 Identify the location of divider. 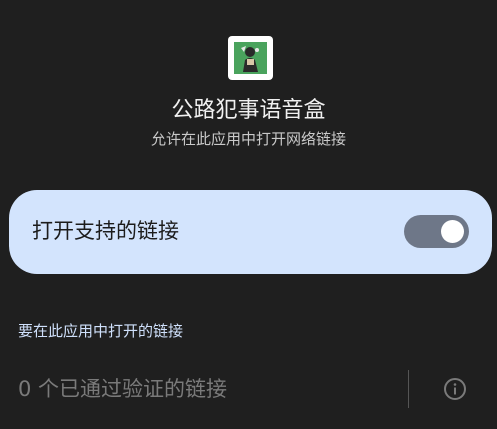
(408, 389).